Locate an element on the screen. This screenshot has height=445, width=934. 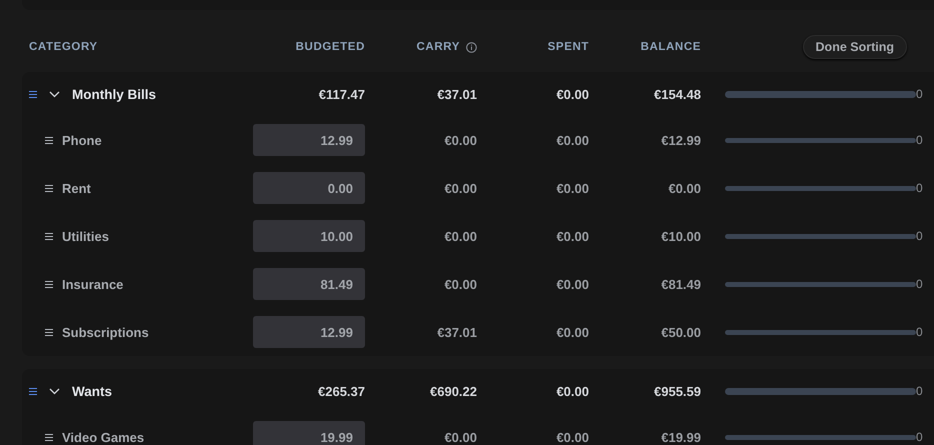
category-name: Subscriptions is located at coordinates (105, 332).